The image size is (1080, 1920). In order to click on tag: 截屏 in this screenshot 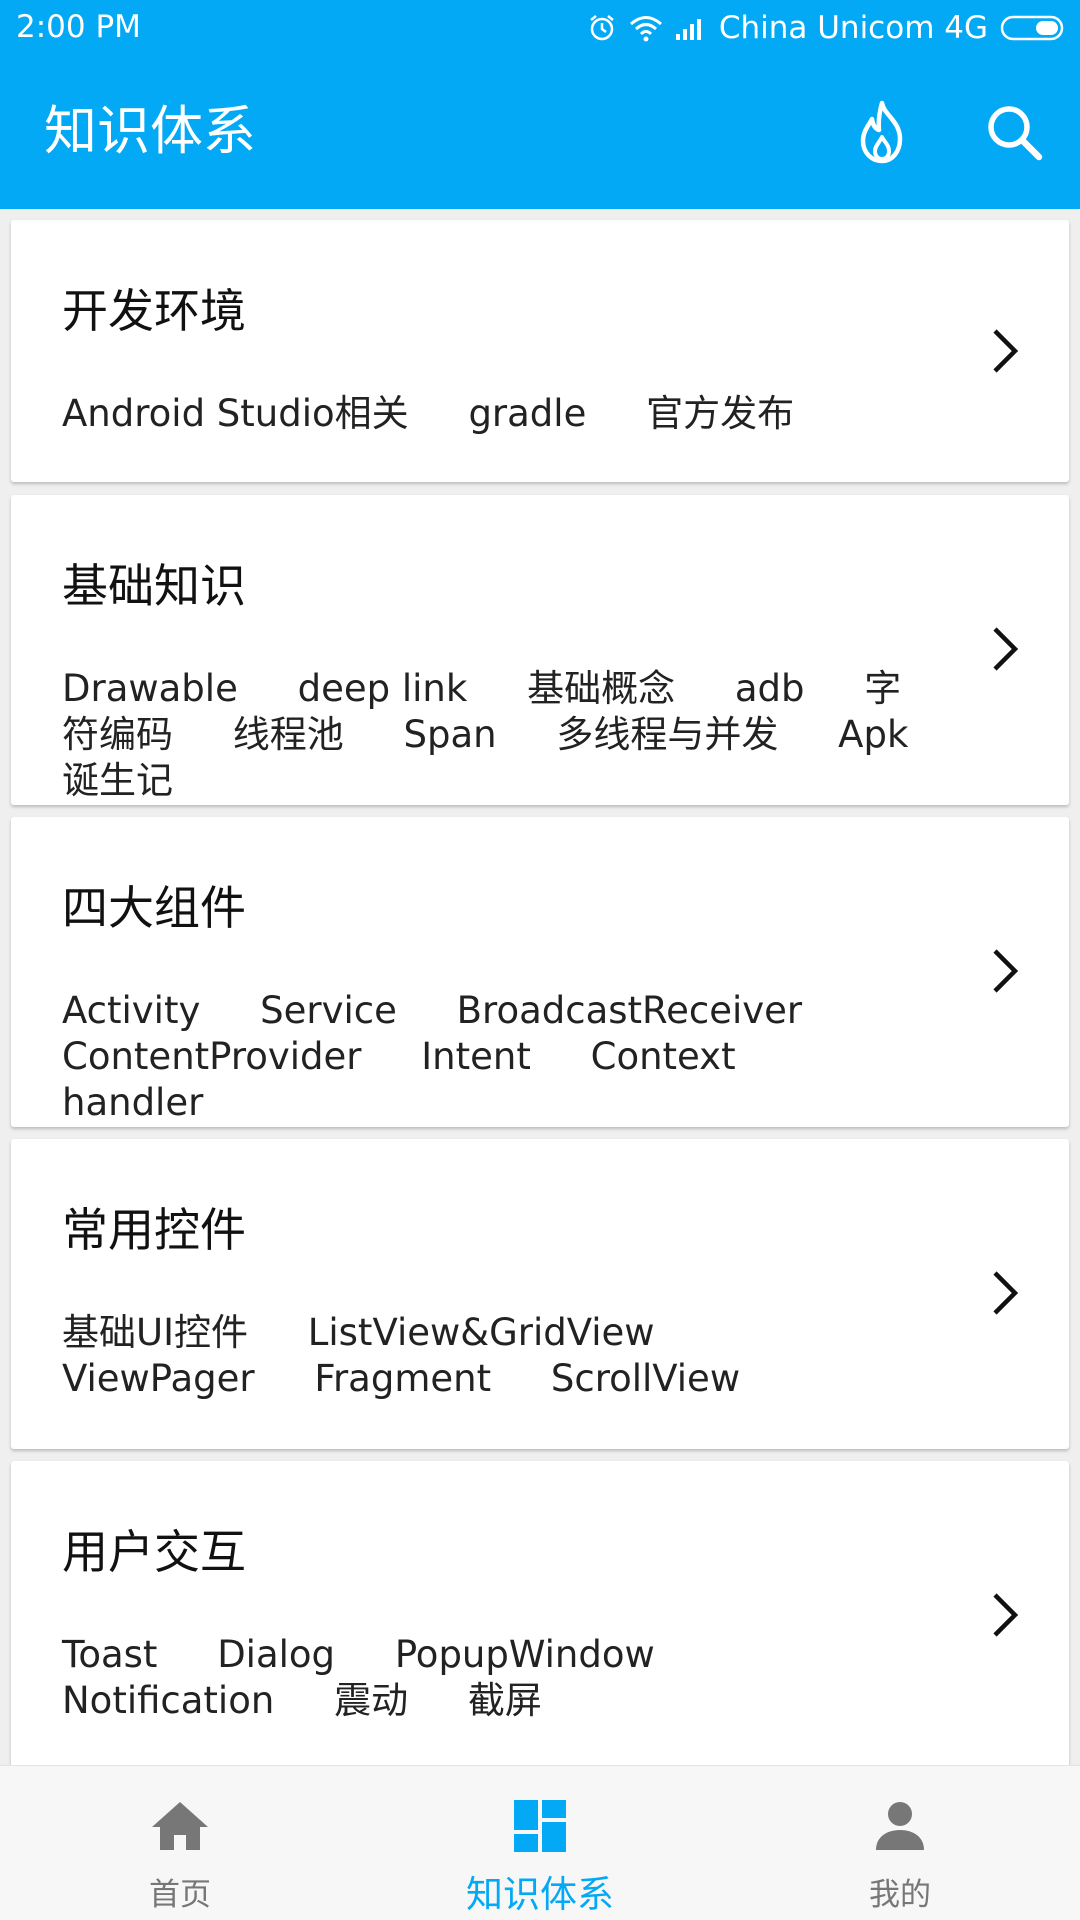, I will do `click(504, 1700)`.